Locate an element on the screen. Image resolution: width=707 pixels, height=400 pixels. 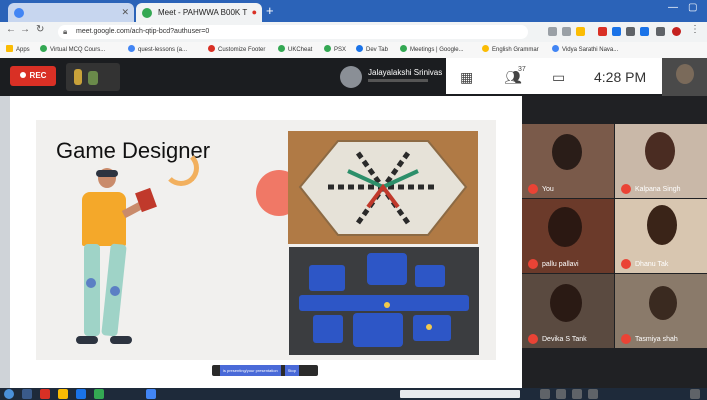
meet-favicon is located at coordinates (147, 13).